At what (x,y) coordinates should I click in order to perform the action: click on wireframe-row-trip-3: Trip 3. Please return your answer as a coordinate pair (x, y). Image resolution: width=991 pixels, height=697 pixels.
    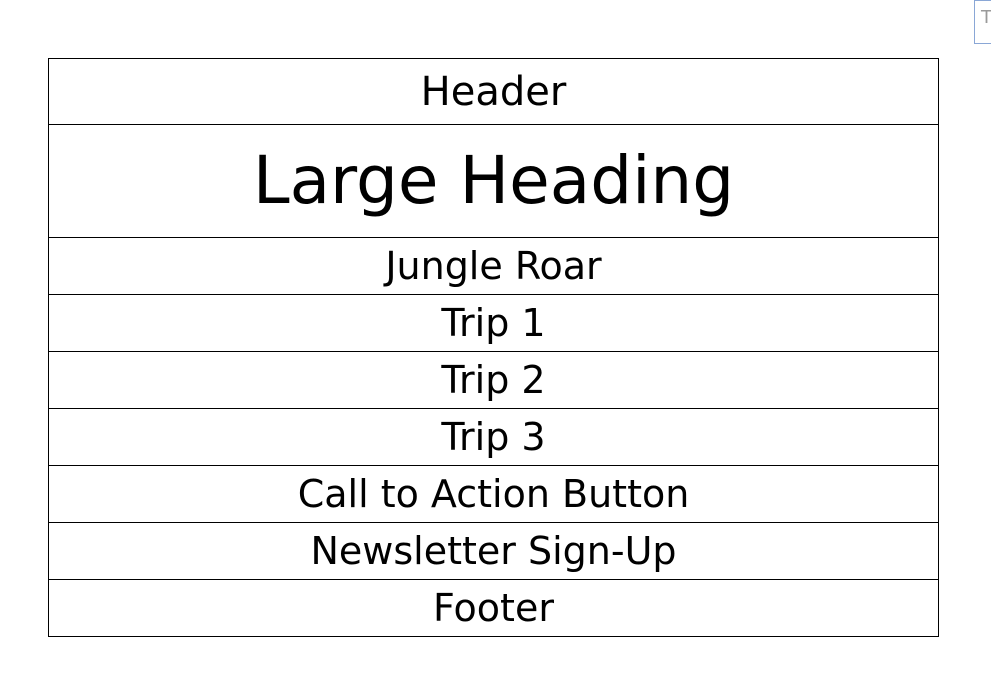
    Looking at the image, I should click on (493, 437).